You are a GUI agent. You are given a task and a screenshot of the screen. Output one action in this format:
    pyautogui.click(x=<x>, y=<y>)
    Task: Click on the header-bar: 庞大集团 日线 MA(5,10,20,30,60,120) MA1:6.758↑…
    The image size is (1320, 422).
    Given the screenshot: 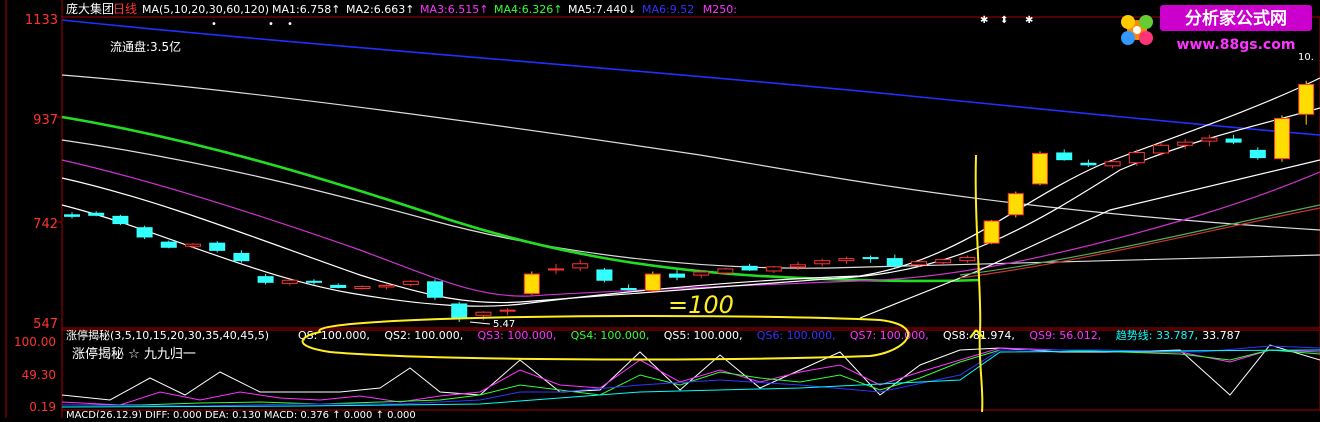 What is the action you would take?
    pyautogui.click(x=401, y=8)
    